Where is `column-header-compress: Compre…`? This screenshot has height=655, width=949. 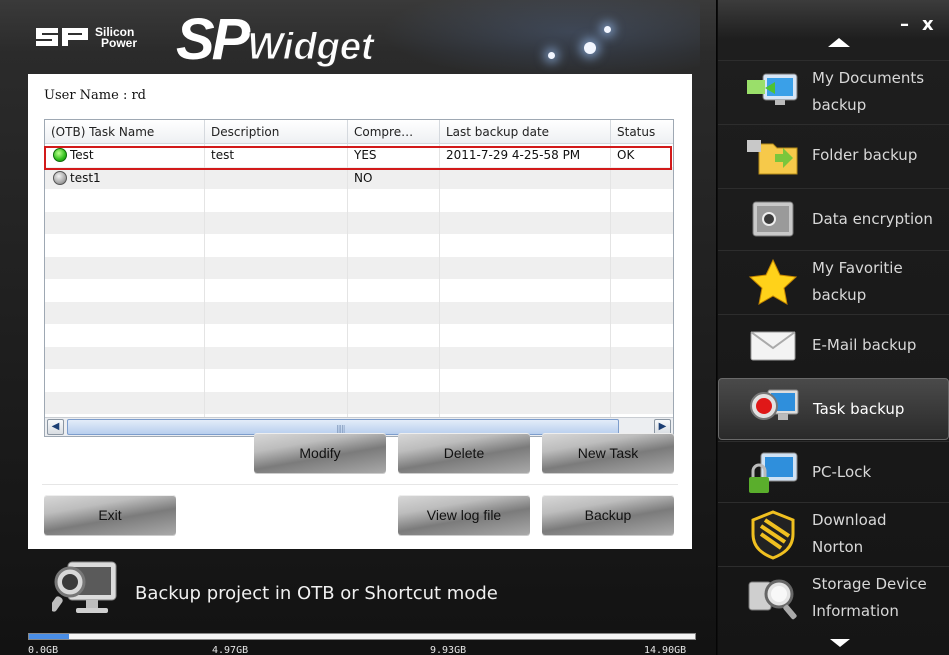
column-header-compress: Compre… is located at coordinates (394, 132).